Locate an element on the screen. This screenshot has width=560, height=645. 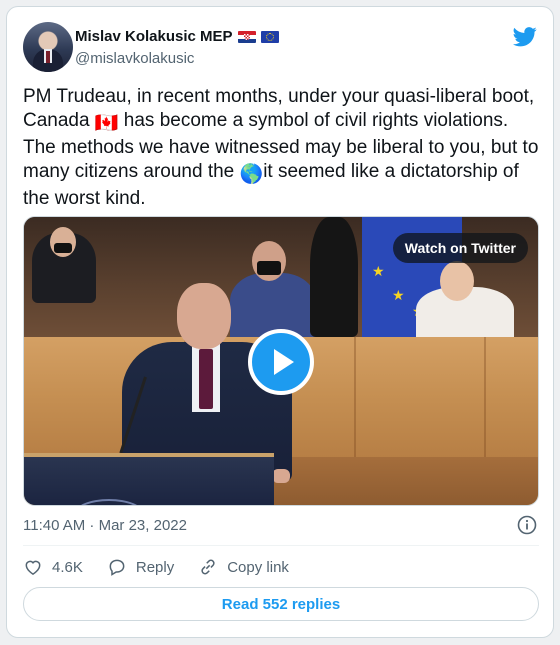
speaker-tie is located at coordinates (206, 379).